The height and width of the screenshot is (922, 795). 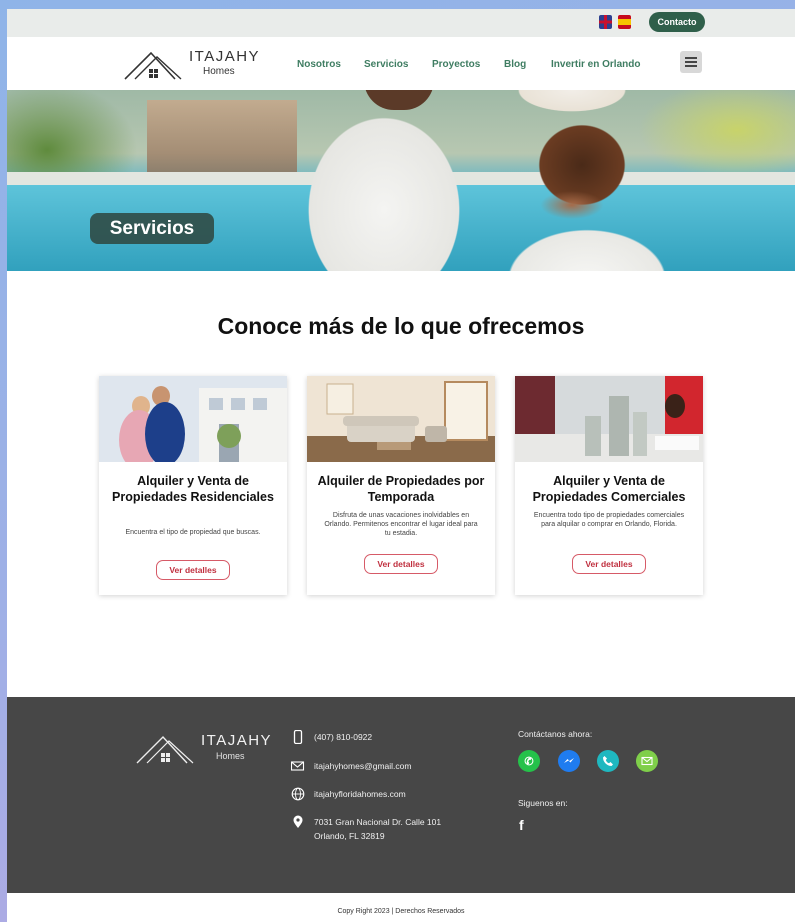 What do you see at coordinates (152, 228) in the screenshot?
I see `hero-title-badge: Servicios` at bounding box center [152, 228].